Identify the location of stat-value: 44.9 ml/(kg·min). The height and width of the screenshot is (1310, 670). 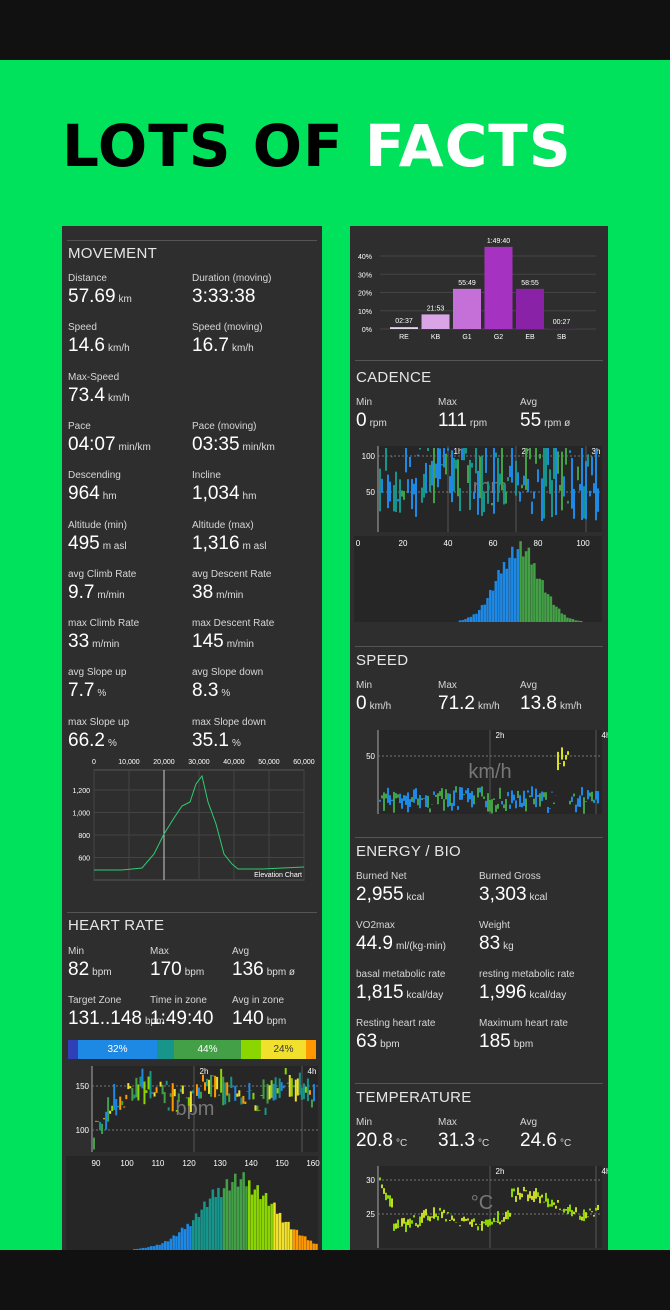
(401, 943).